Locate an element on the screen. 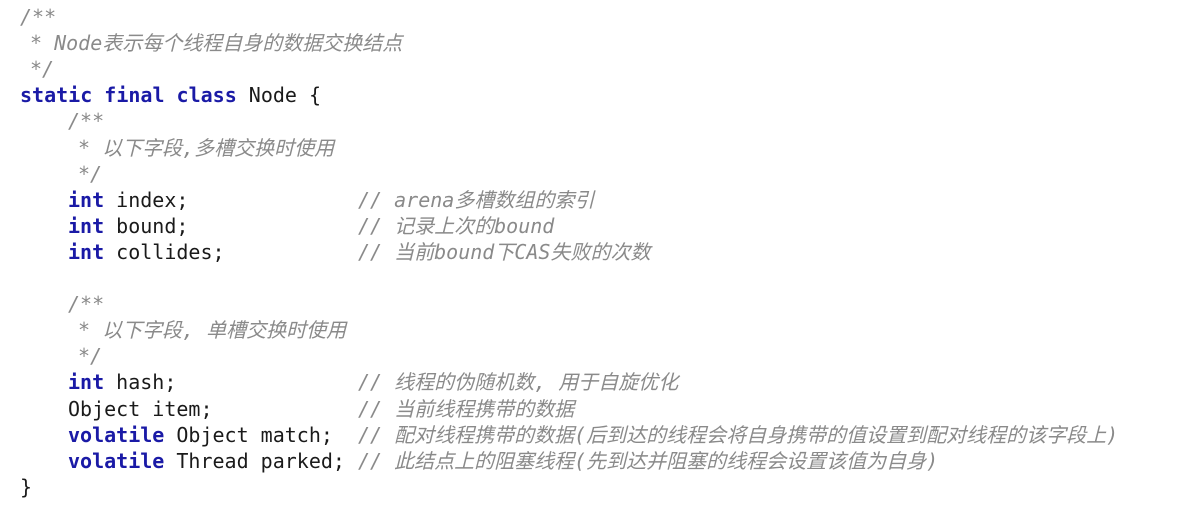  code-statement: int index; is located at coordinates (128, 200).